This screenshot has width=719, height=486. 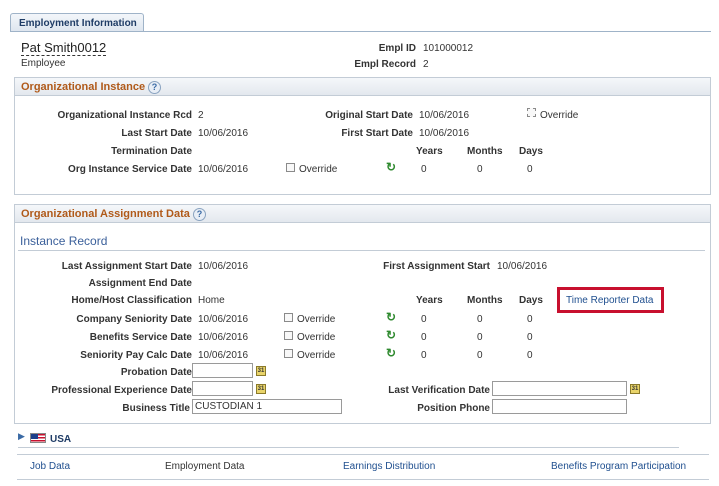 What do you see at coordinates (121, 390) in the screenshot?
I see `professional-experience-label: Professional Experience Date` at bounding box center [121, 390].